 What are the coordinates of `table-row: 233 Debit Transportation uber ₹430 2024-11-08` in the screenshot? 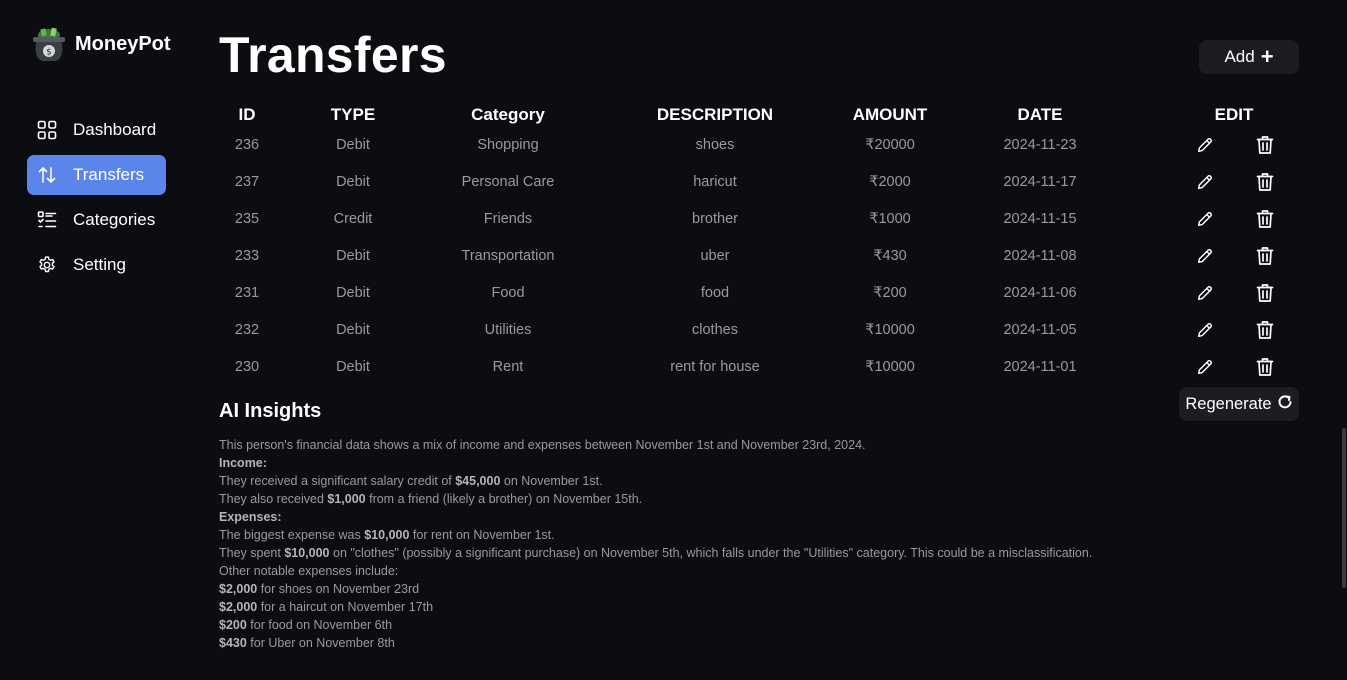 It's located at (759, 256).